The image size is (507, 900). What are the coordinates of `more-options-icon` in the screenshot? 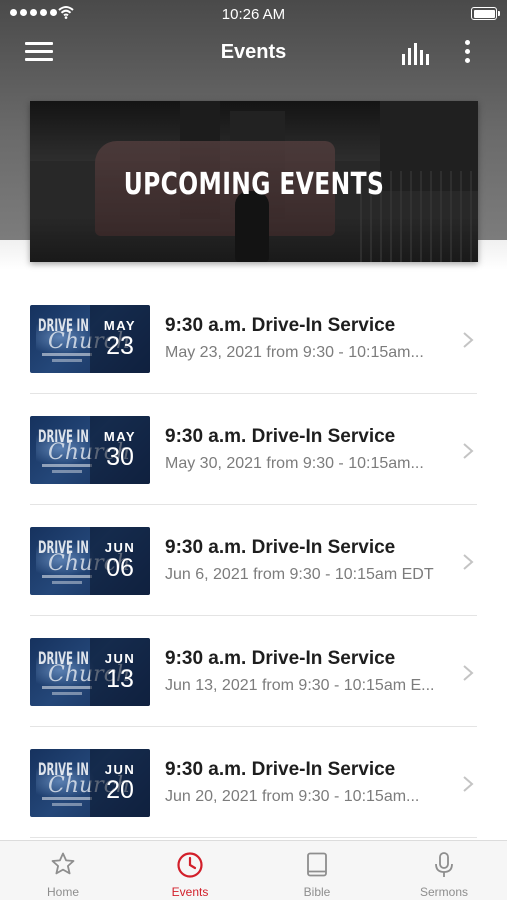 It's located at (468, 52).